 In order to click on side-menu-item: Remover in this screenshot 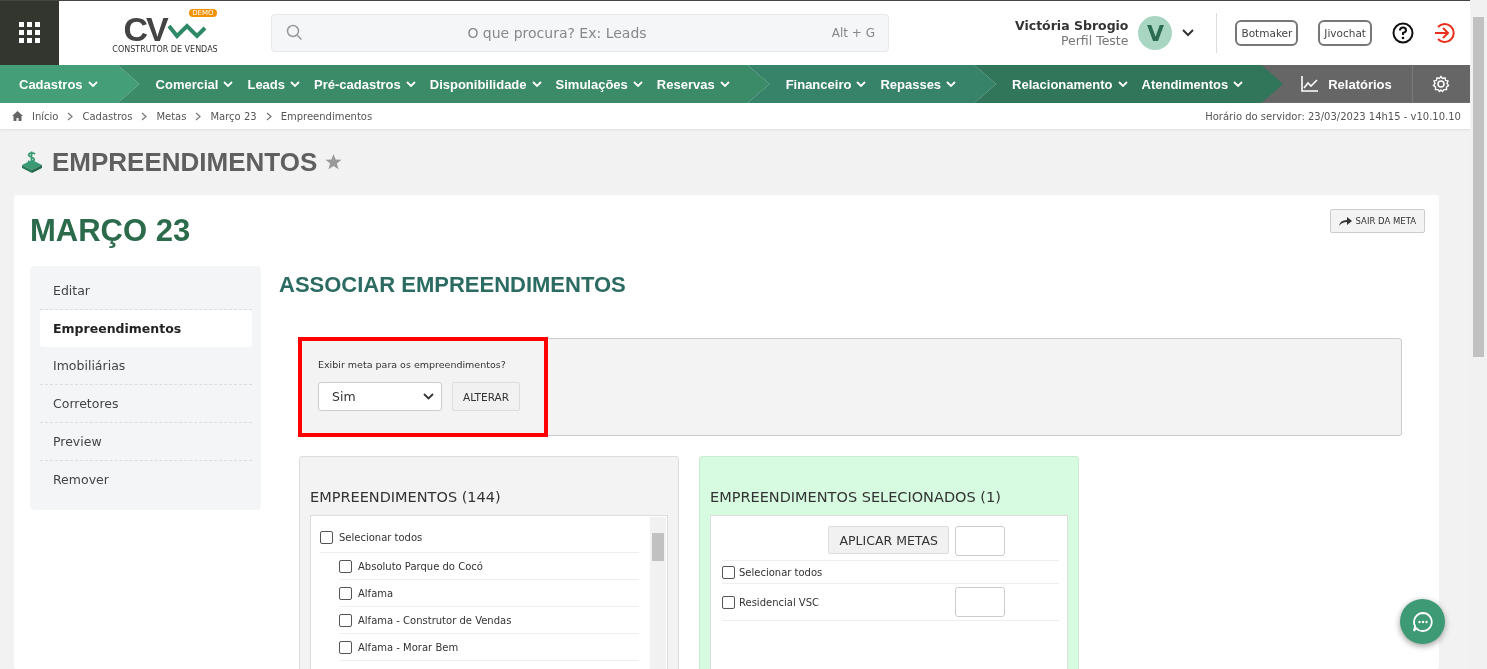, I will do `click(146, 479)`.